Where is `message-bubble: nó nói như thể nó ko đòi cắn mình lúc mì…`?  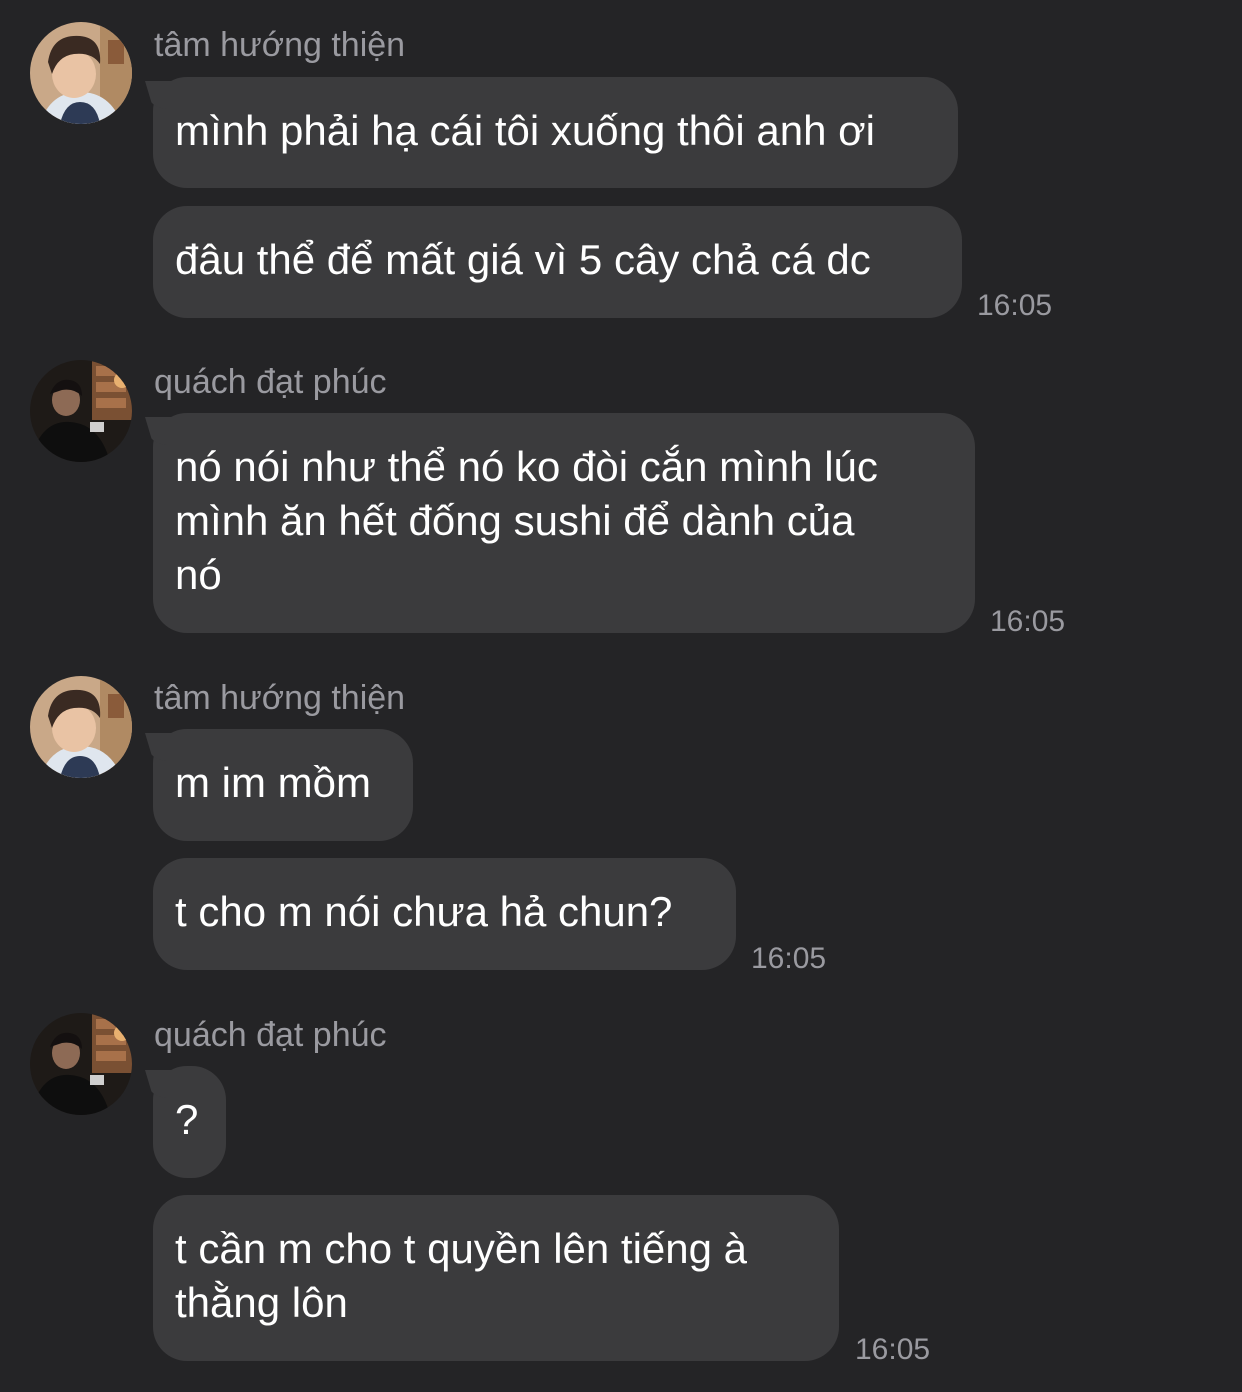
message-bubble: nó nói như thể nó ko đòi cắn mình lúc mì… is located at coordinates (564, 523).